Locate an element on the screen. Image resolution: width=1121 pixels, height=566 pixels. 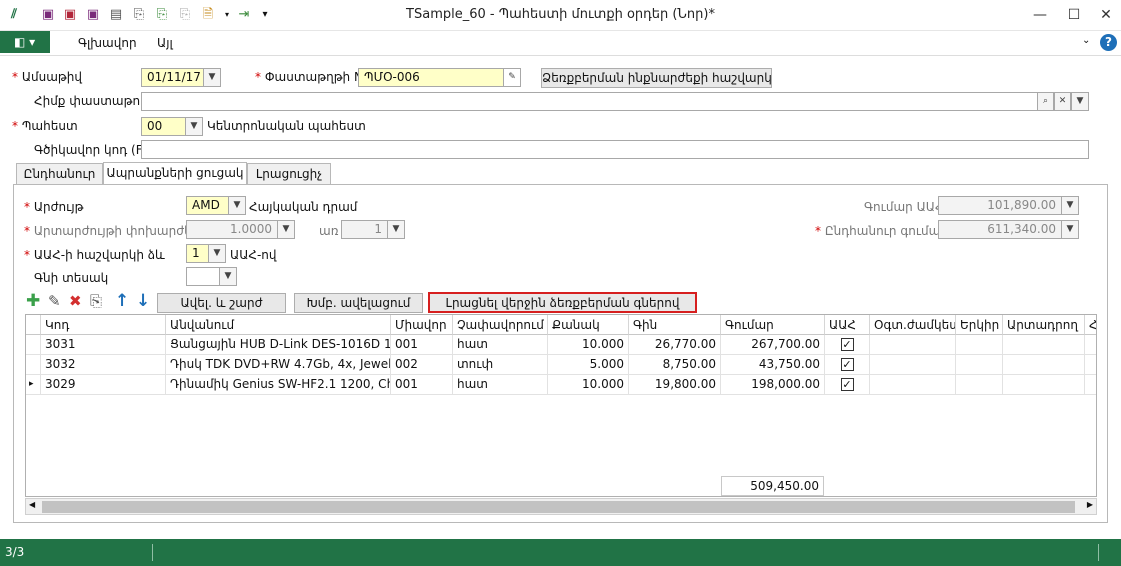
copy-row-icon: ⎘ is located at coordinates (96, 301).